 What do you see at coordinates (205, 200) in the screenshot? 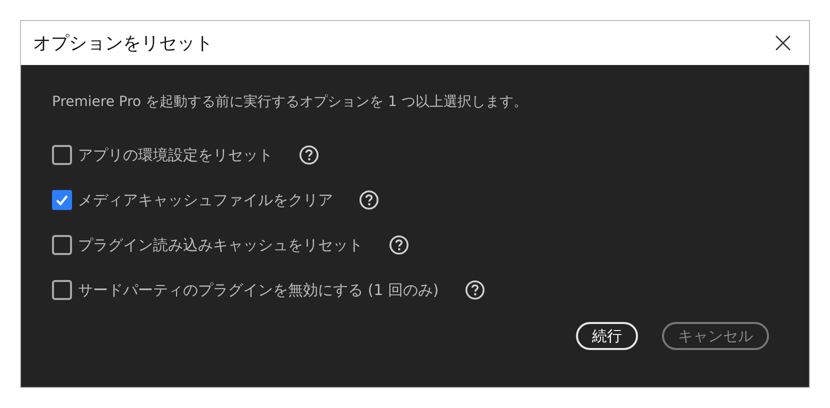
I see `option-label: メディアキャッシュファイルをクリア` at bounding box center [205, 200].